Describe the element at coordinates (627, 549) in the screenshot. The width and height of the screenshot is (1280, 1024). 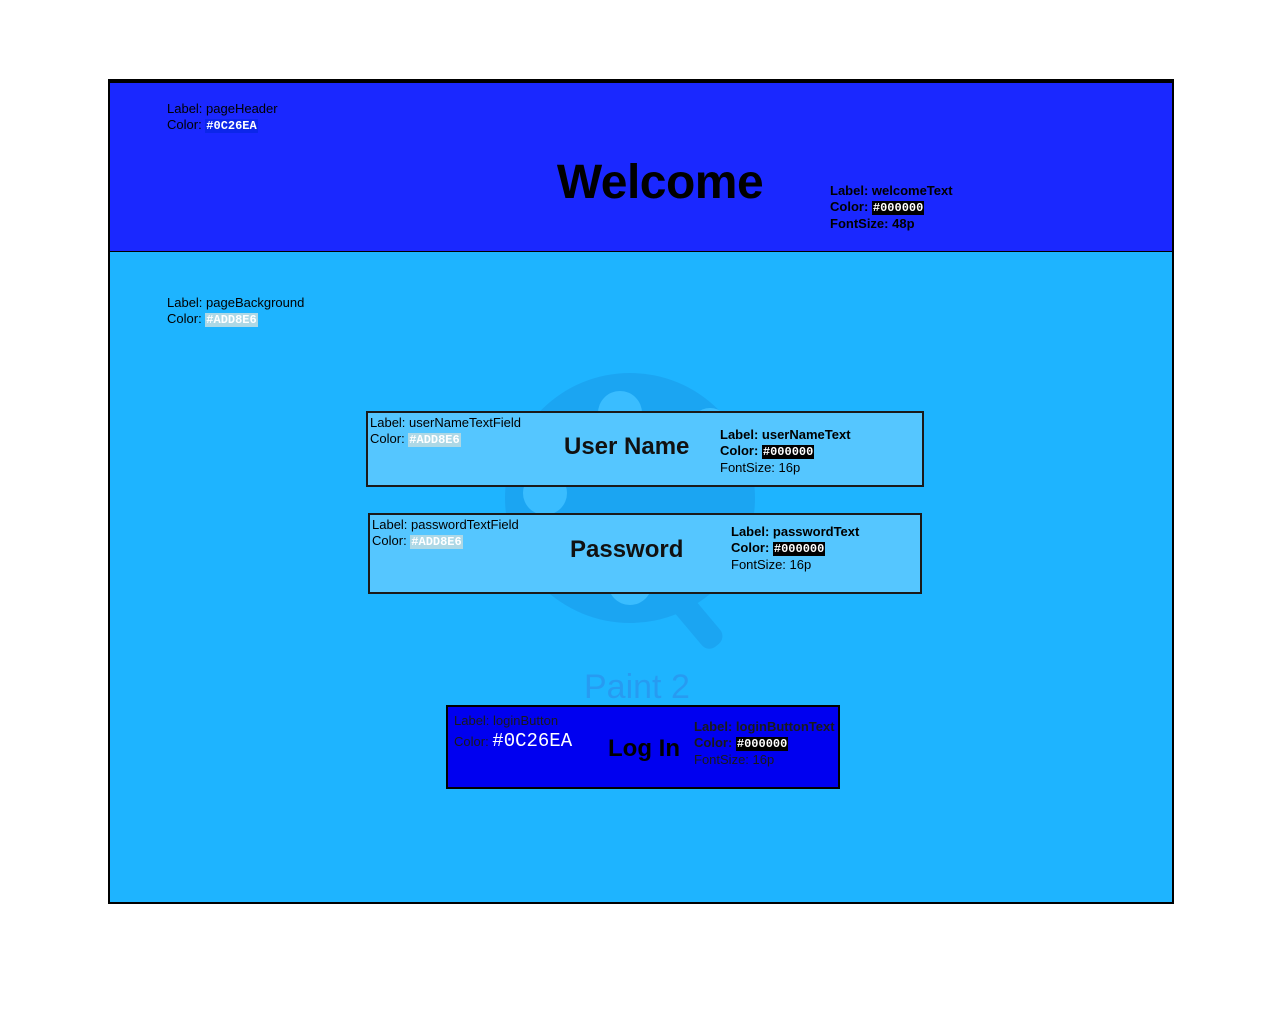
I see `password-text: Password` at that location.